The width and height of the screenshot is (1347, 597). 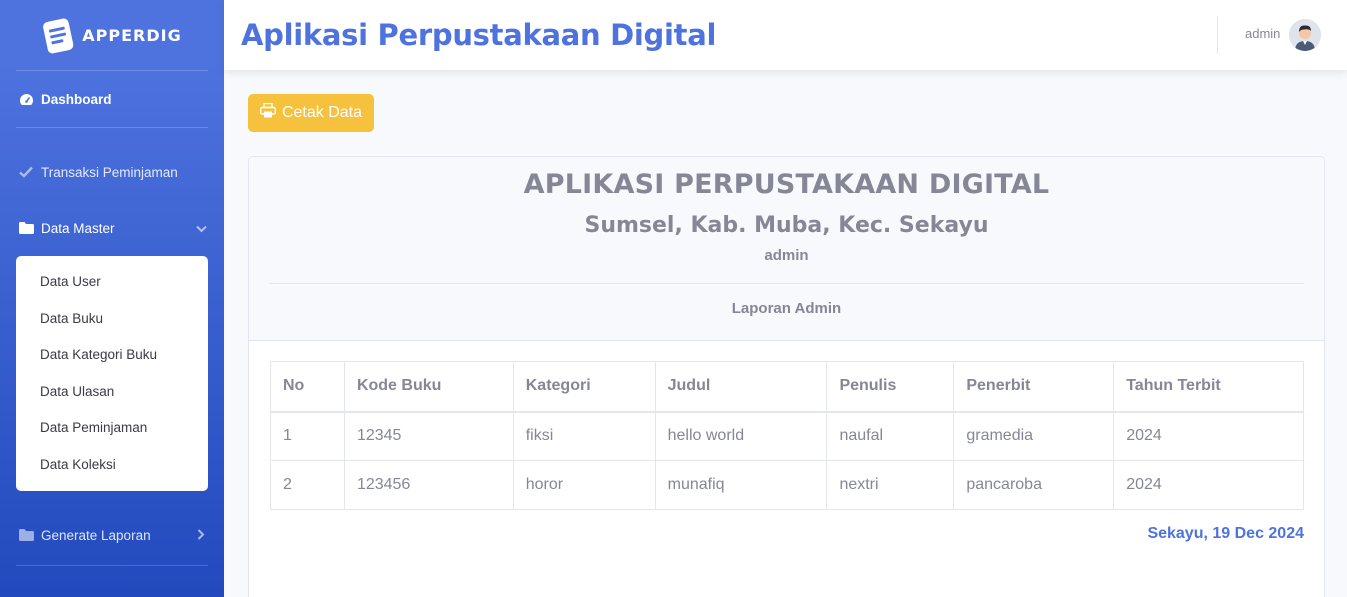 I want to click on submenu-item-data-buku: Data Buku, so click(x=112, y=319).